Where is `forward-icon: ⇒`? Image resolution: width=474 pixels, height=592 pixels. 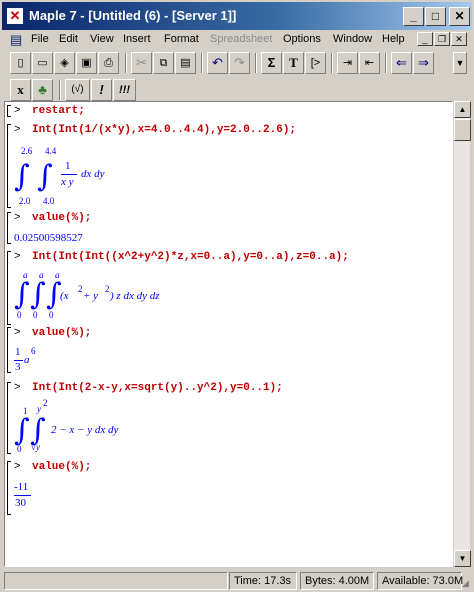
forward-icon: ⇒ is located at coordinates (423, 63).